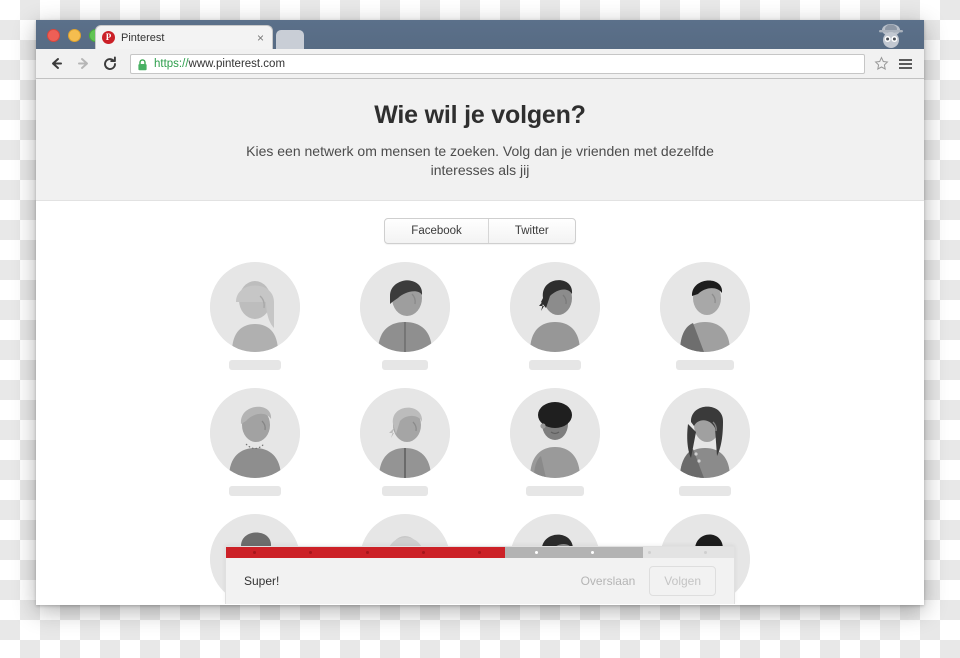 The height and width of the screenshot is (658, 960). Describe the element at coordinates (290, 39) in the screenshot. I see `new-tab-button` at that location.